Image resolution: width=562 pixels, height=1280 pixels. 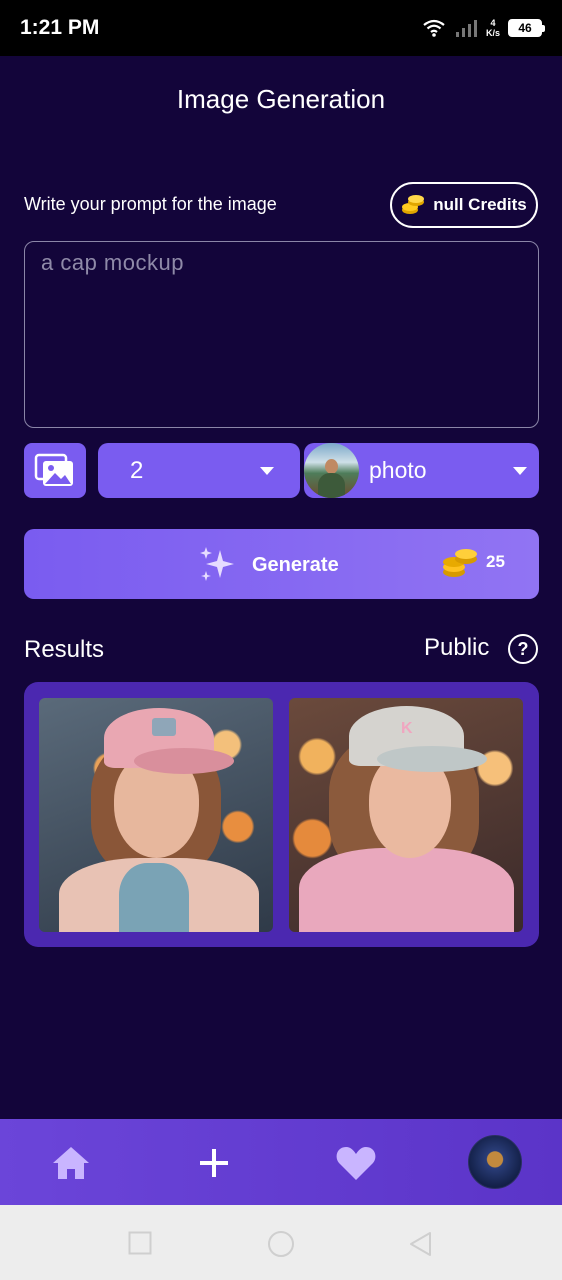 I want to click on generate-cost: 25, so click(x=473, y=562).